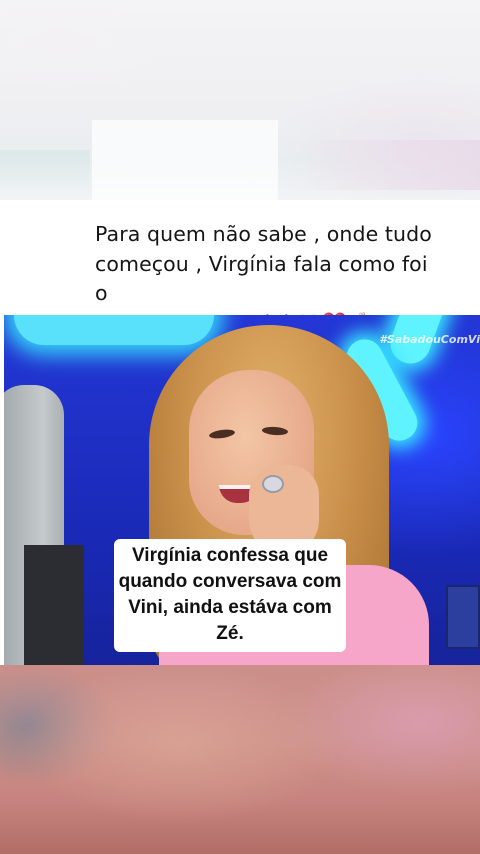  Describe the element at coordinates (54, 605) in the screenshot. I see `person-left-shirt` at that location.